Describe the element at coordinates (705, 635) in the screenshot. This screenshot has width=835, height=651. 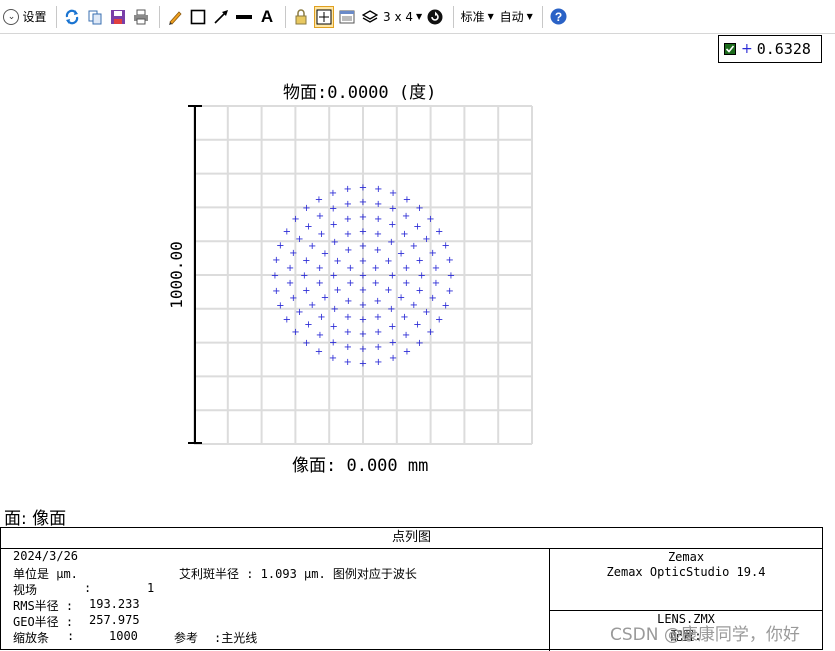
I see `watermark: CSDN @康康同学，你好` at that location.